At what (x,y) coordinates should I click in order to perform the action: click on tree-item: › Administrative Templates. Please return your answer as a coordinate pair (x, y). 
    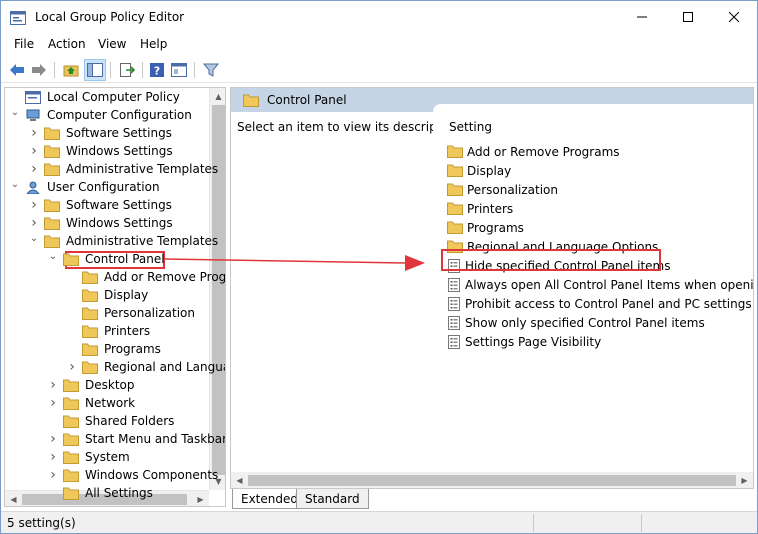
    Looking at the image, I should click on (124, 169).